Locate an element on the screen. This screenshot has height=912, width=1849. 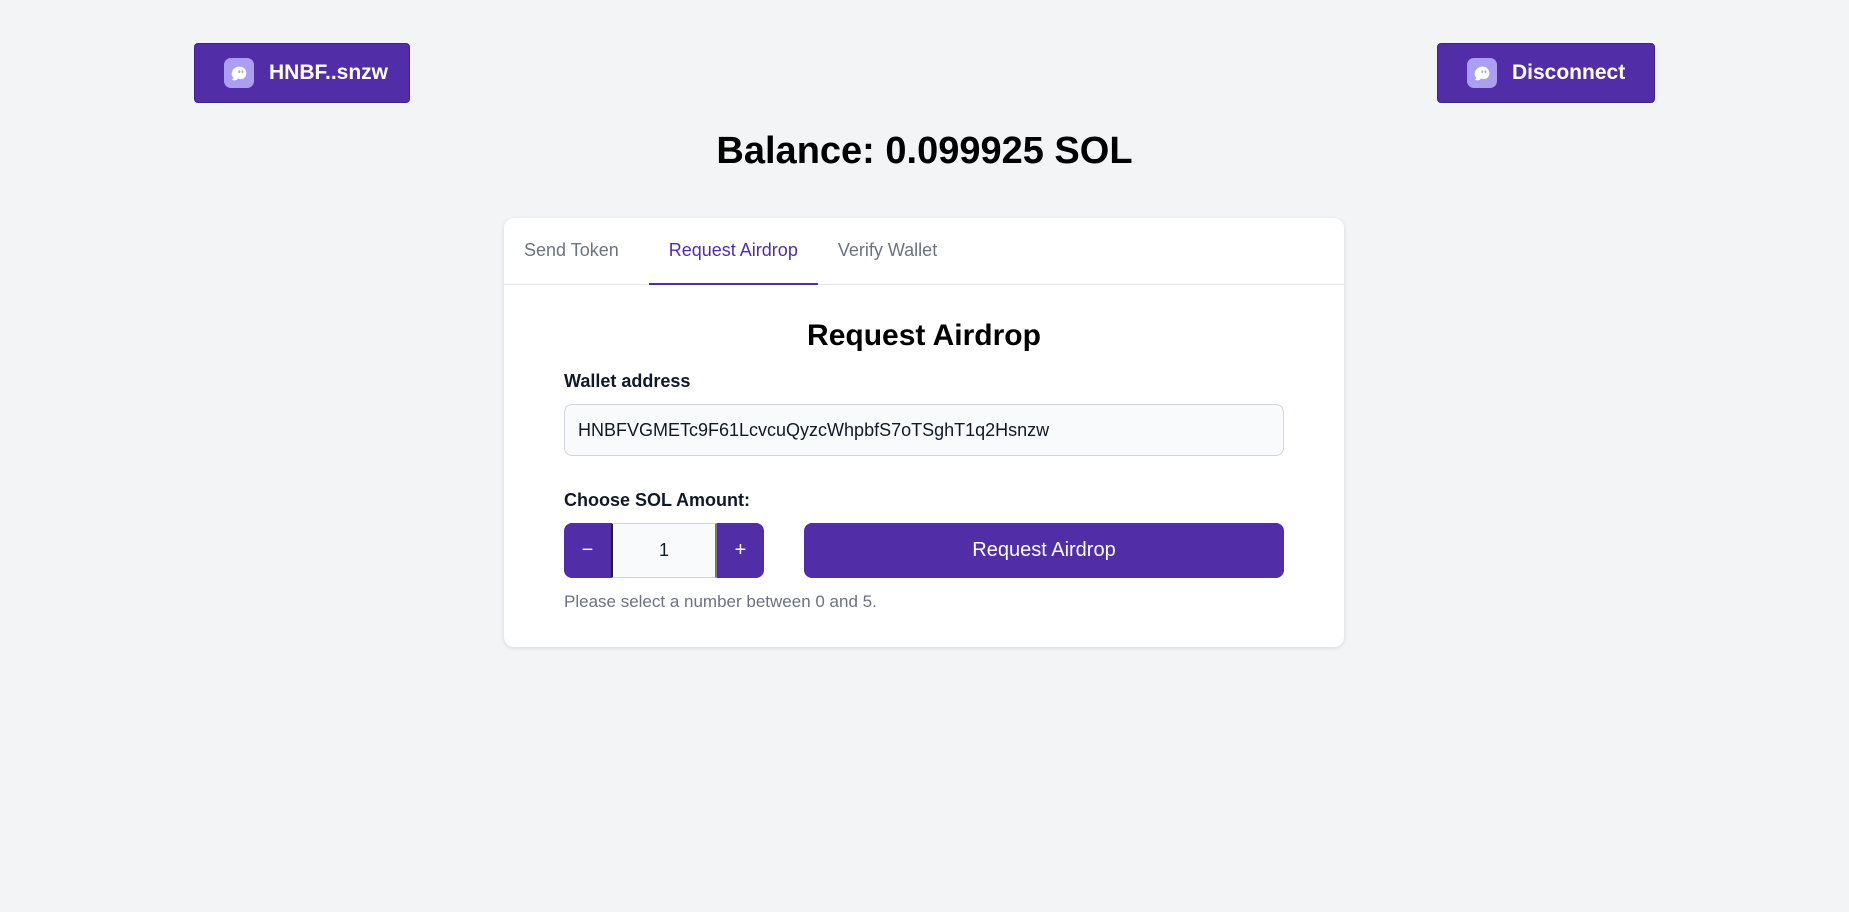
wallet-address-button: HNBF..snzw is located at coordinates (302, 73).